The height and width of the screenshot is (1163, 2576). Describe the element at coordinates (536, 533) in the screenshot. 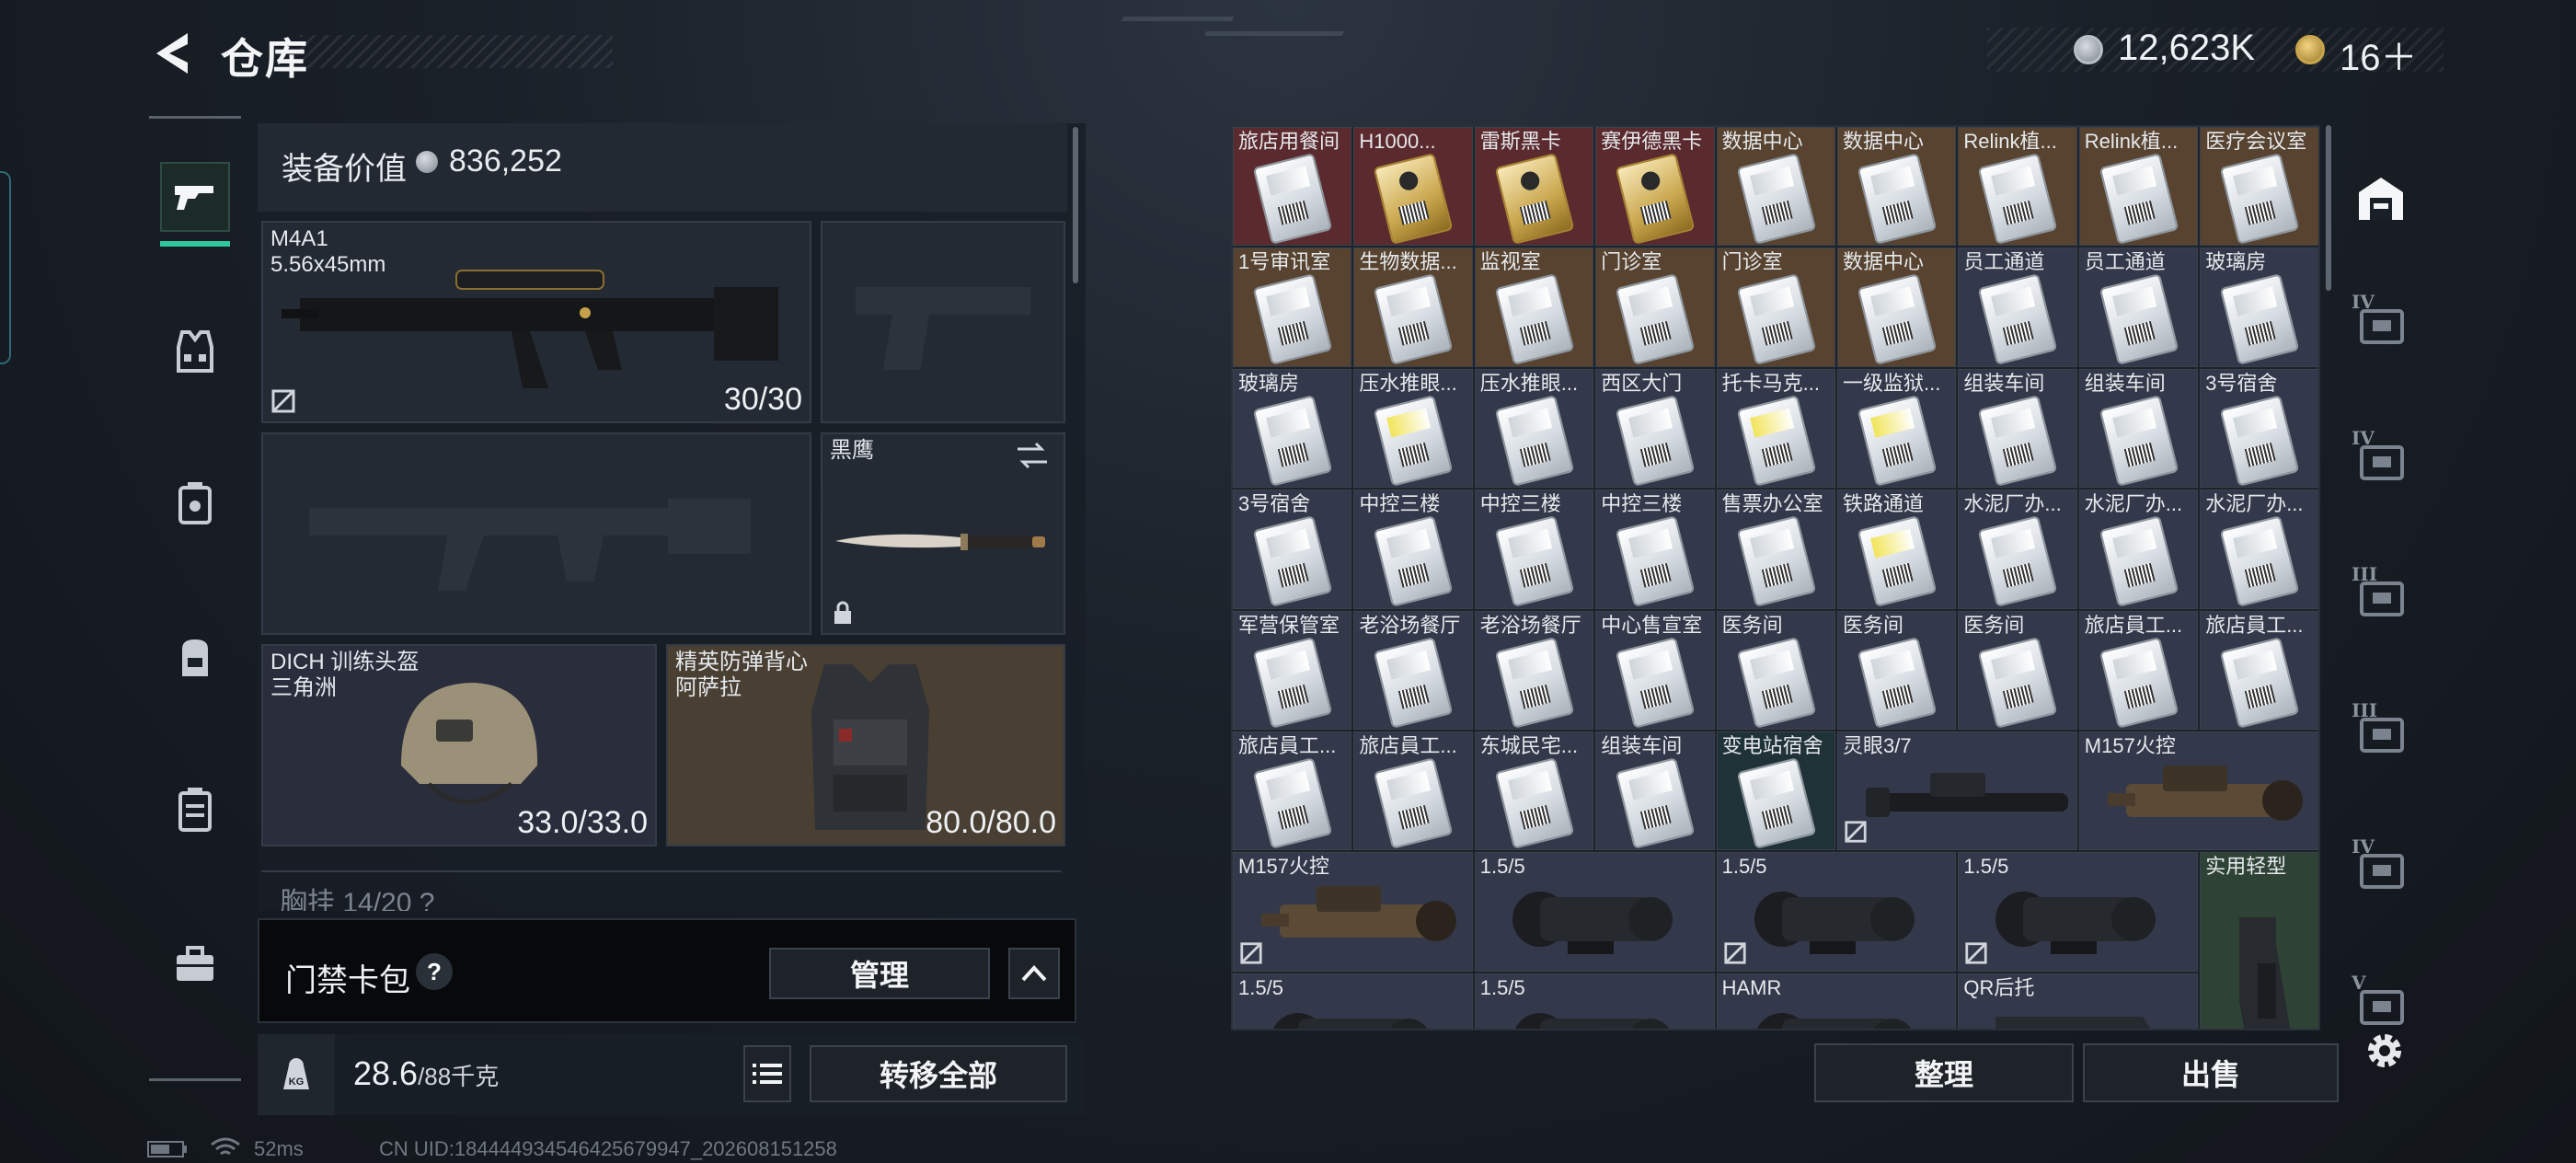

I see `secondary-weapon-slot-empty` at that location.